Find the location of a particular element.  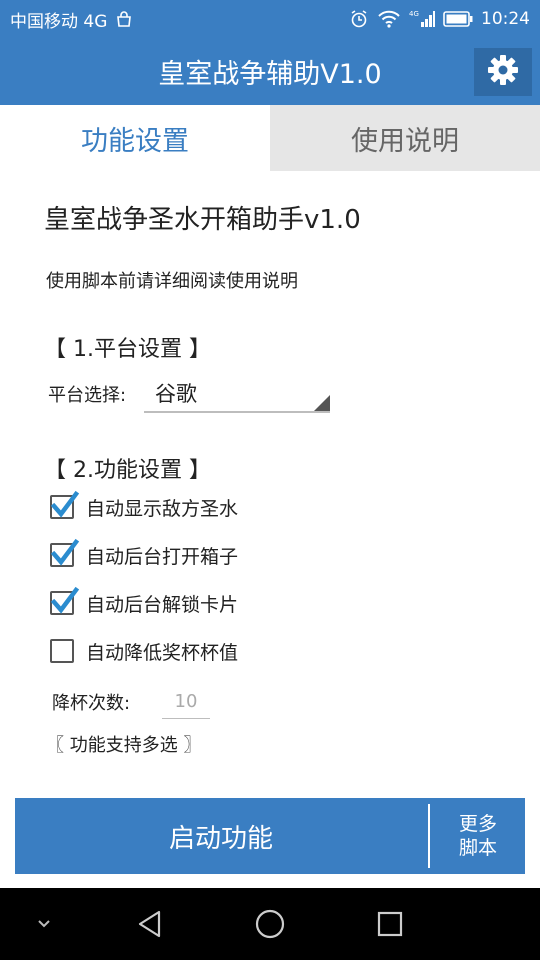

option-unlock-cards: 自动后台解锁卡片 is located at coordinates (228, 603).